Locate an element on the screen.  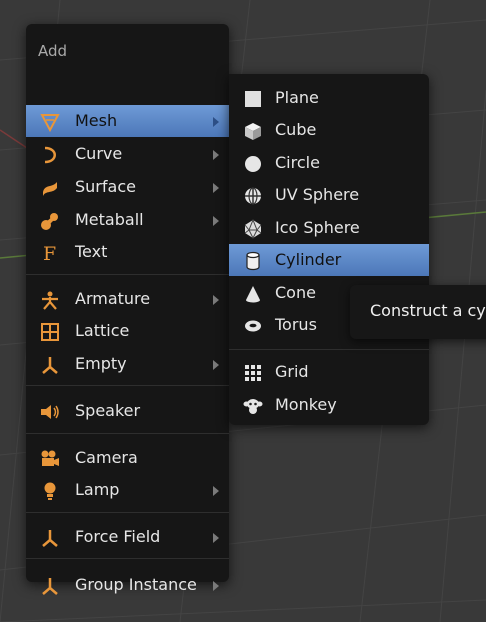
menu-item-label: Camera is located at coordinates (106, 457).